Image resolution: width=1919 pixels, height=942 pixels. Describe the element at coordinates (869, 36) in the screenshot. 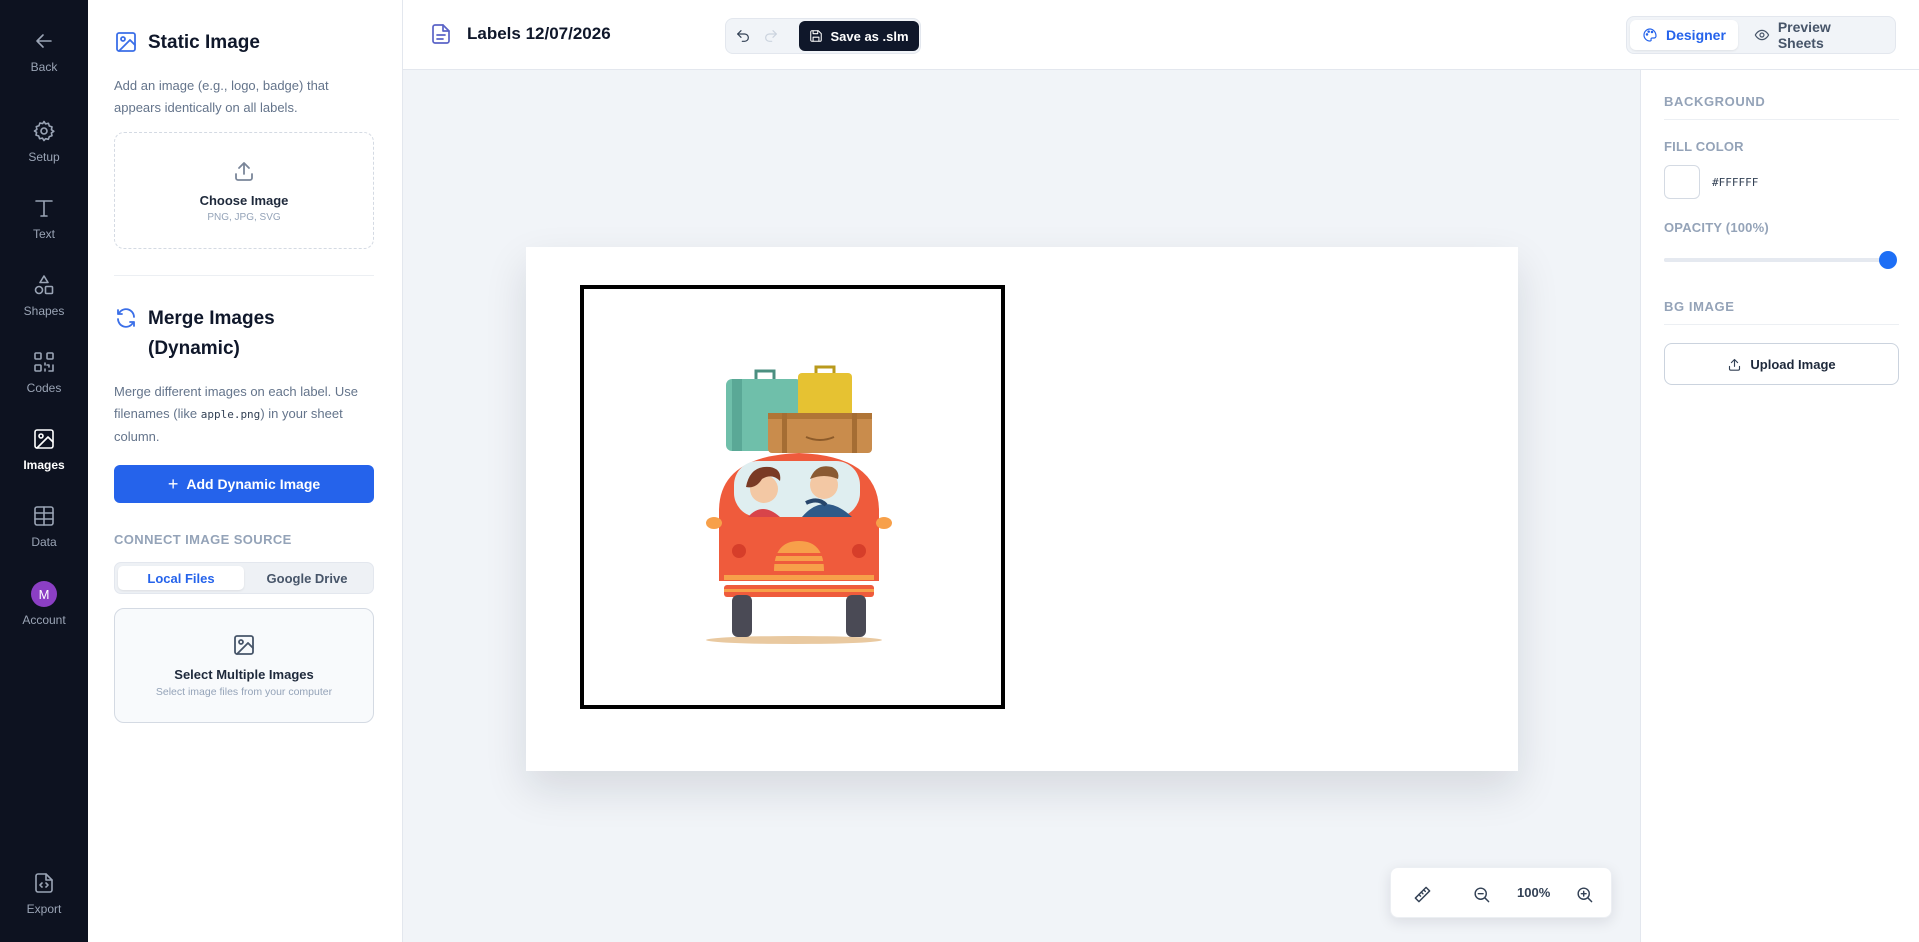

I see `save-label: Save as .slm` at that location.